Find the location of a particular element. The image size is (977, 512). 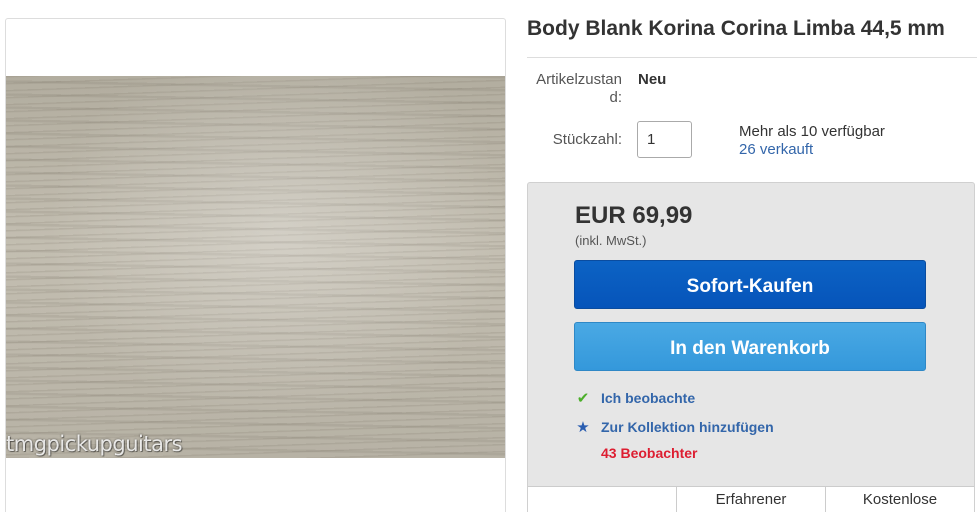

add-to-cart-button: In den Warenkorb is located at coordinates (750, 346).